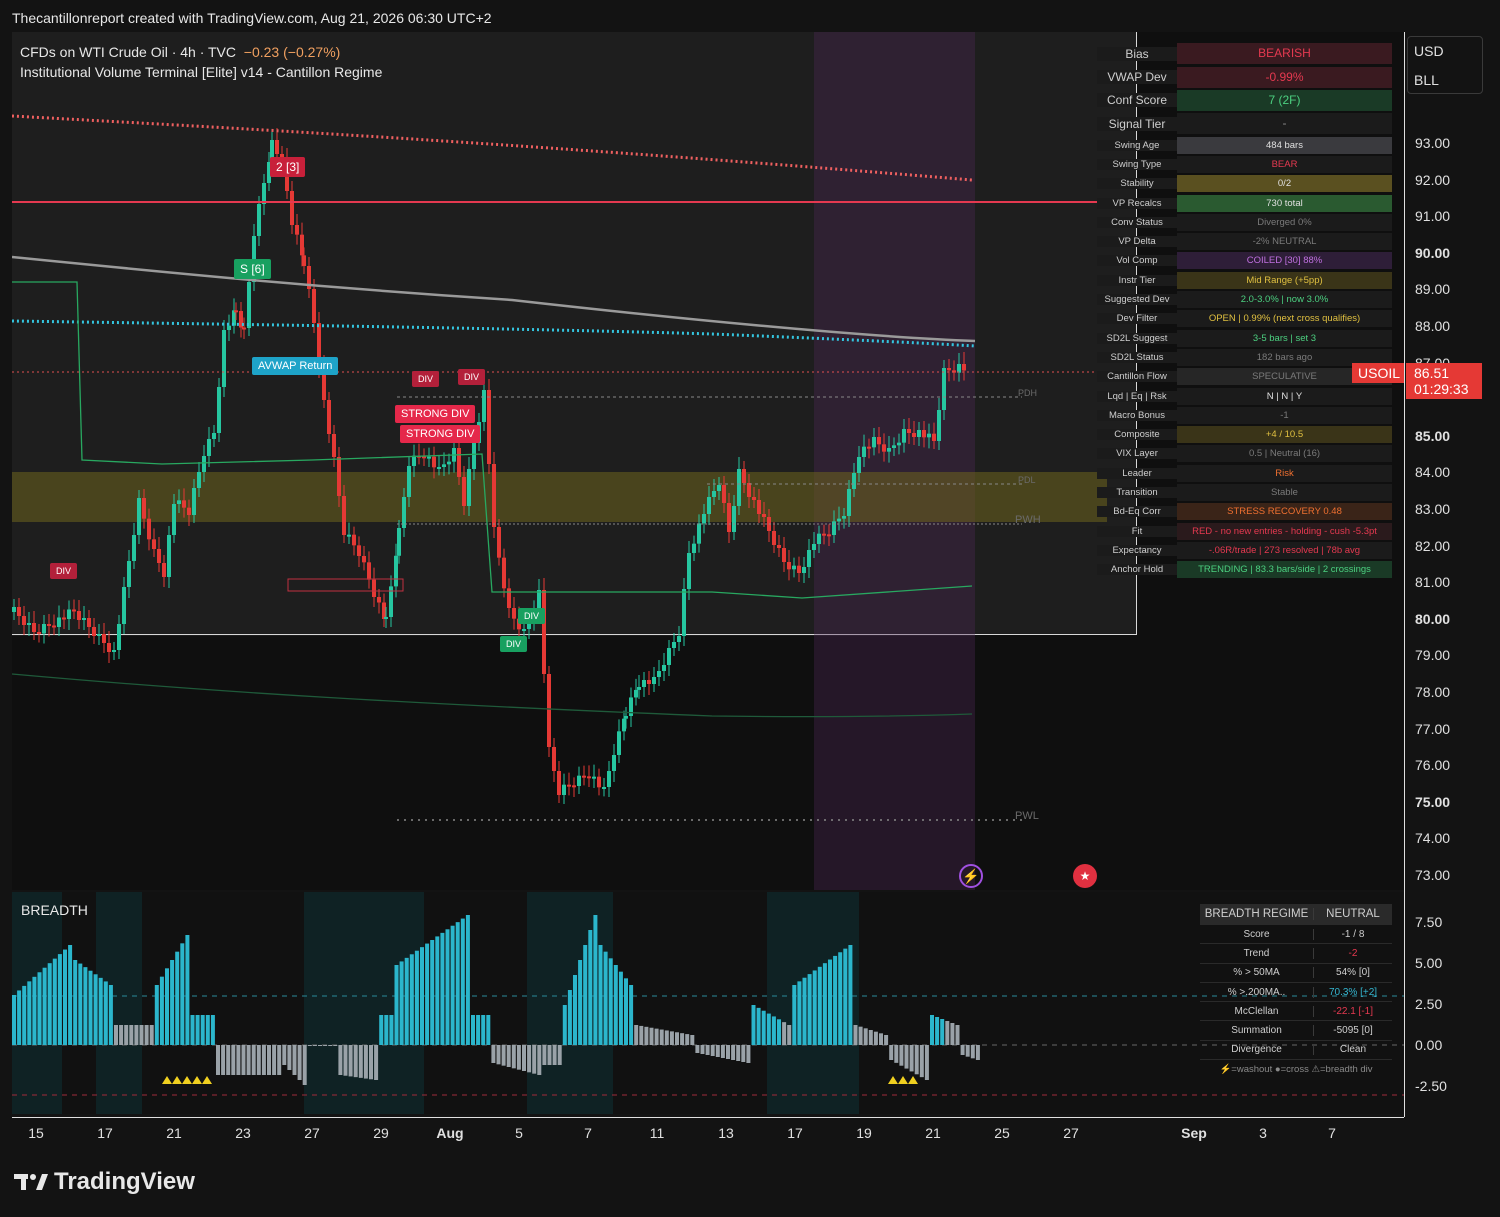  Describe the element at coordinates (708, 1132) in the screenshot. I see `time-axis: 15 17 21 23 27 29 Aug 5 7 11 13 17 19 21 25 27 Sep 3 7` at that location.